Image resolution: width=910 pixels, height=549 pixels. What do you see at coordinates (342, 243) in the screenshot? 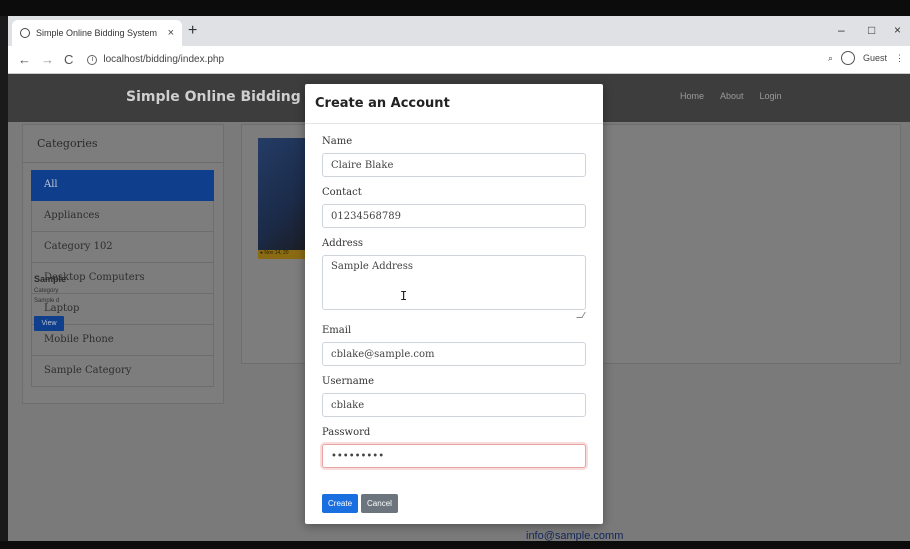
I see `address-label: Address` at bounding box center [342, 243].